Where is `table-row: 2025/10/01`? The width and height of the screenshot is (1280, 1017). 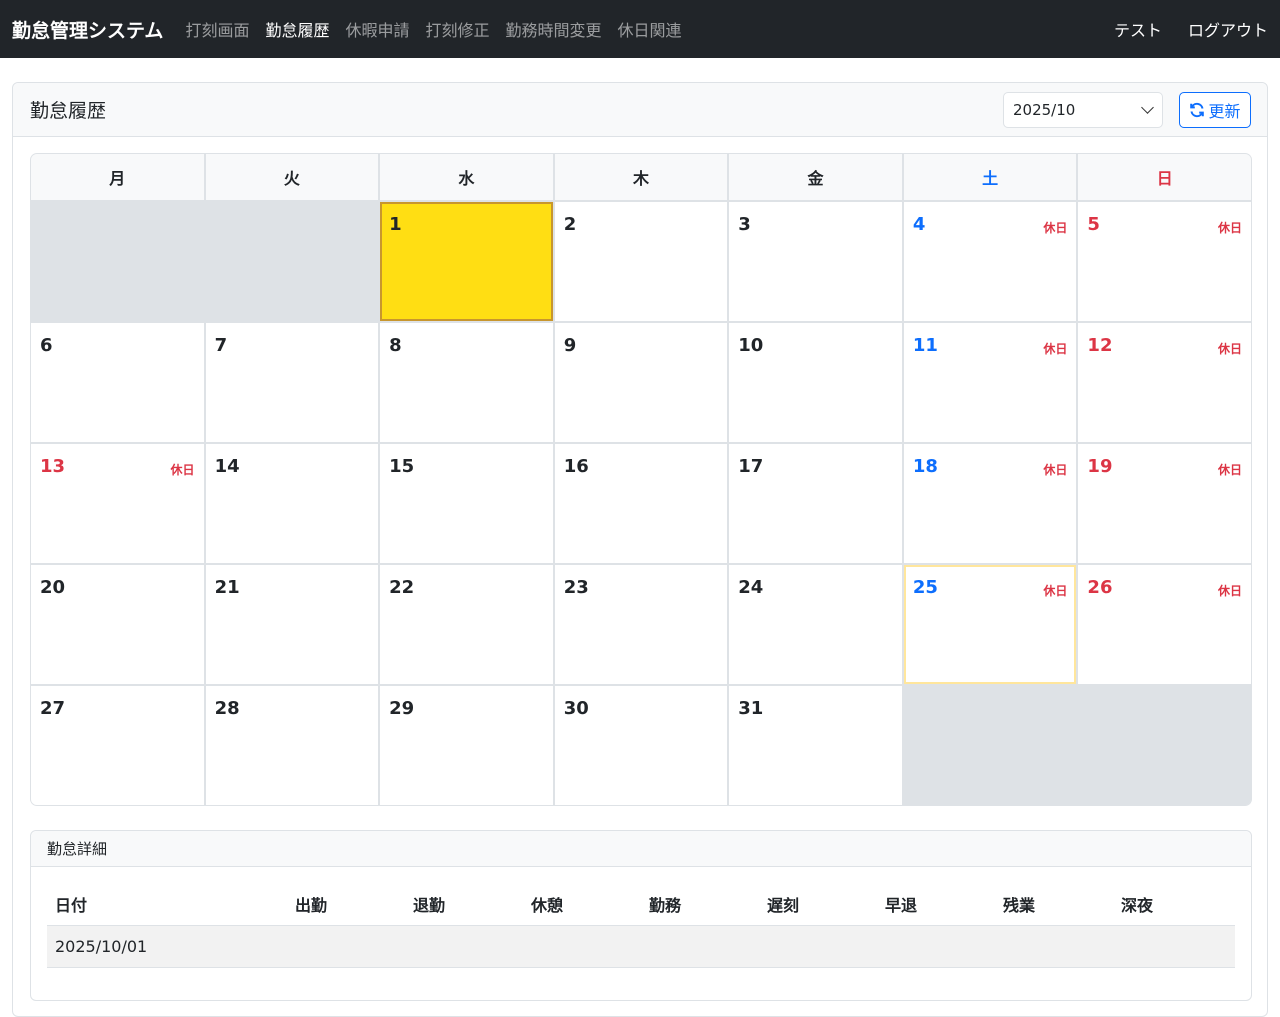
table-row: 2025/10/01 is located at coordinates (641, 946).